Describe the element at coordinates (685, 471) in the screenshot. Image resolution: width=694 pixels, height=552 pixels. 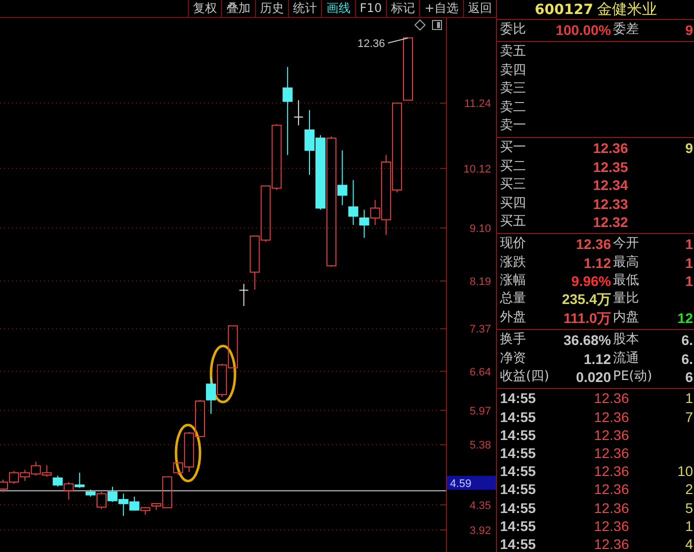
I see `tick-volume: 10` at that location.